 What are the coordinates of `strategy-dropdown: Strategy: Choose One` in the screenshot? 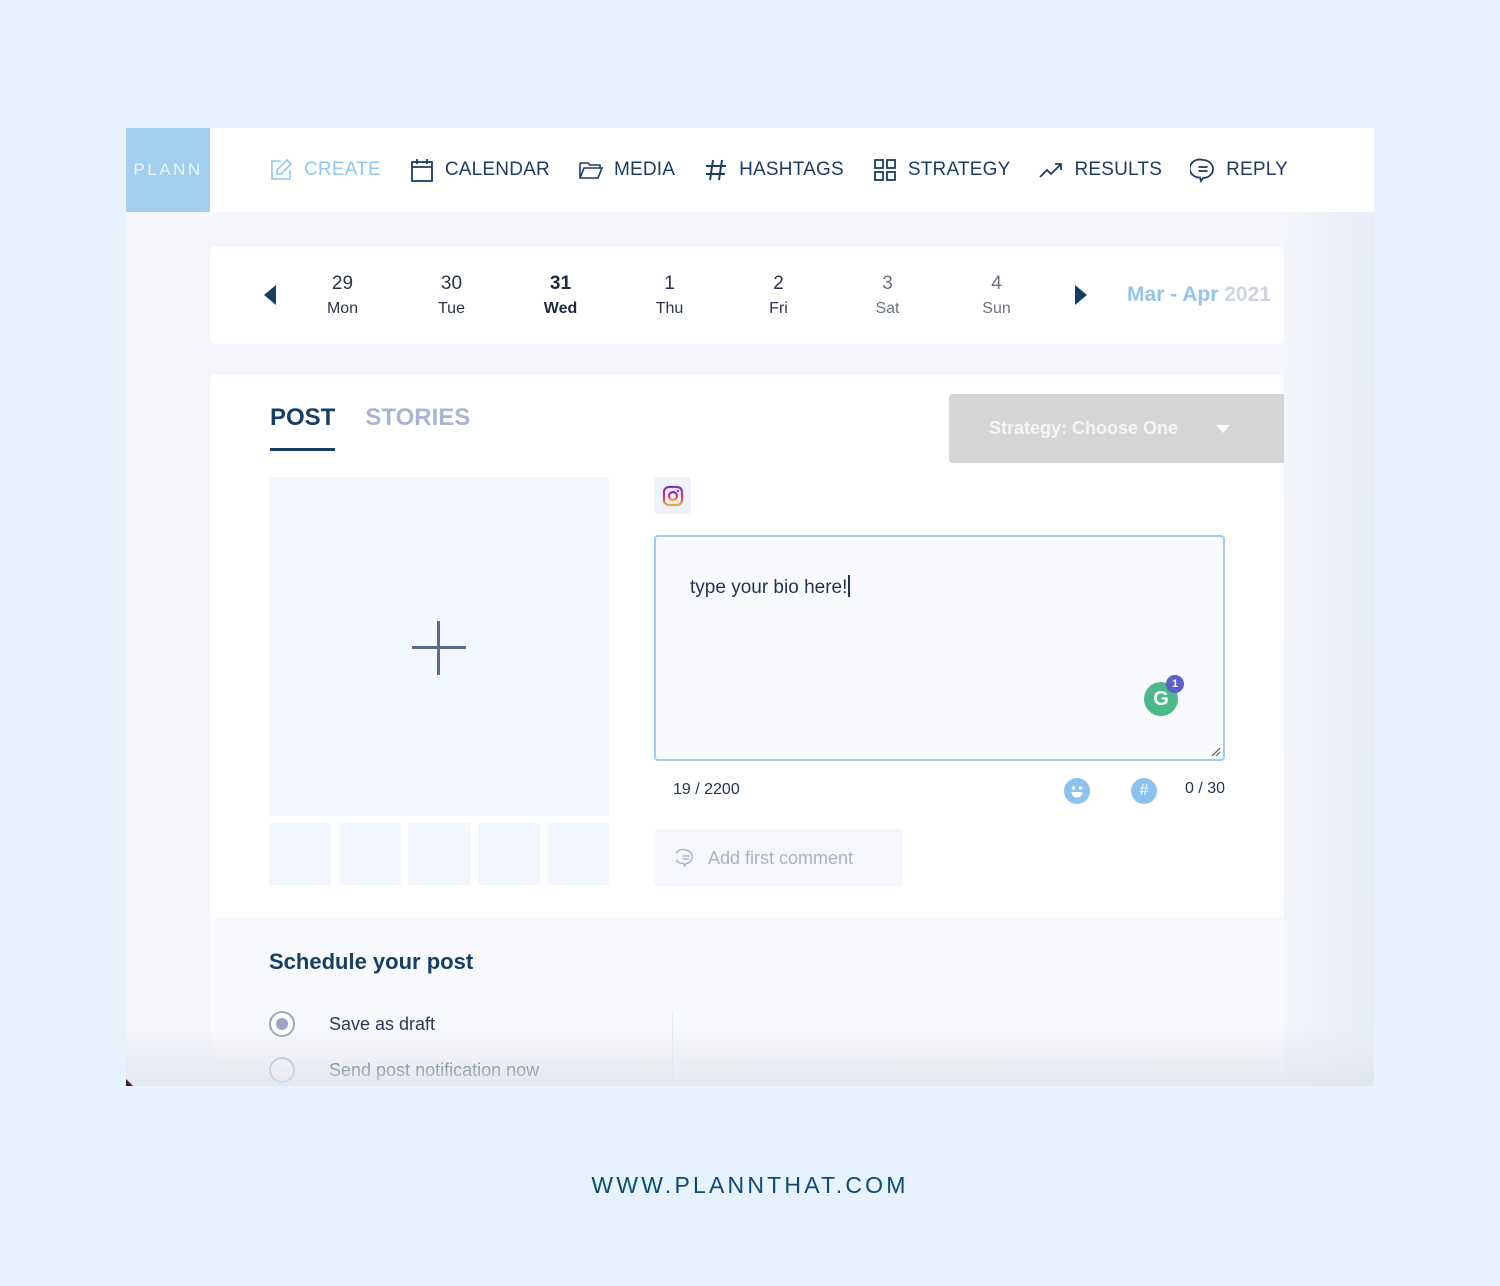 It's located at (1116, 428).